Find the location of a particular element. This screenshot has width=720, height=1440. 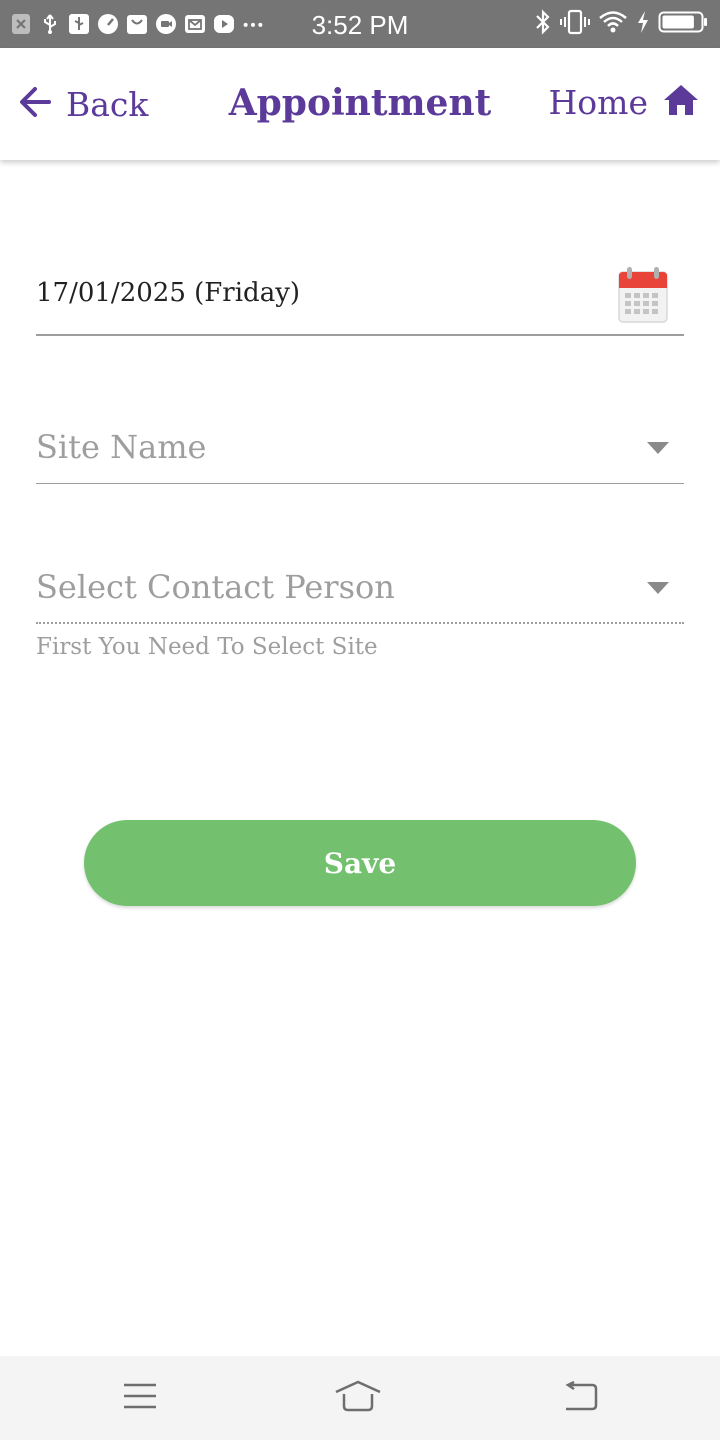

charging-bolt-icon is located at coordinates (643, 24).